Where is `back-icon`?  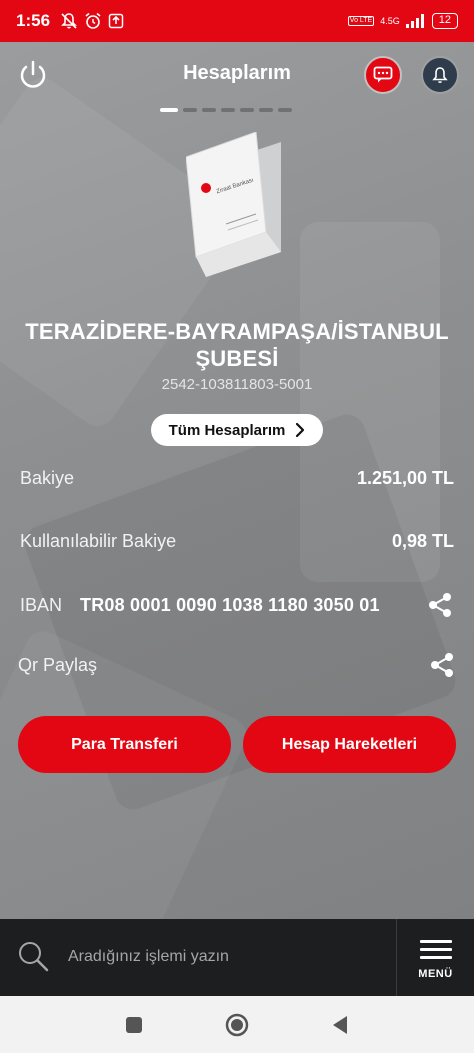
back-icon is located at coordinates (340, 1025).